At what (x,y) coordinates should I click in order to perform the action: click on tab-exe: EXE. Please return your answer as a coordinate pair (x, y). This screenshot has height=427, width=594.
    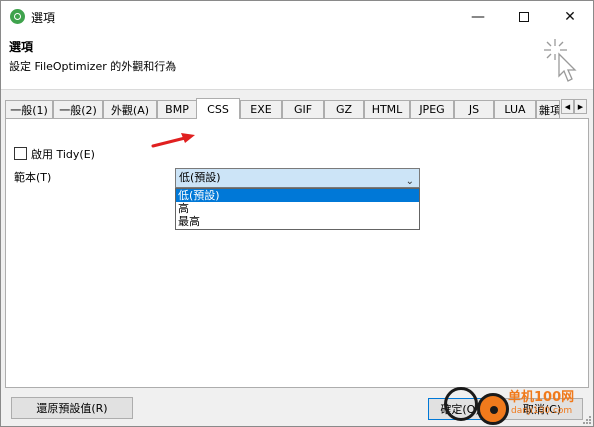
    Looking at the image, I should click on (261, 109).